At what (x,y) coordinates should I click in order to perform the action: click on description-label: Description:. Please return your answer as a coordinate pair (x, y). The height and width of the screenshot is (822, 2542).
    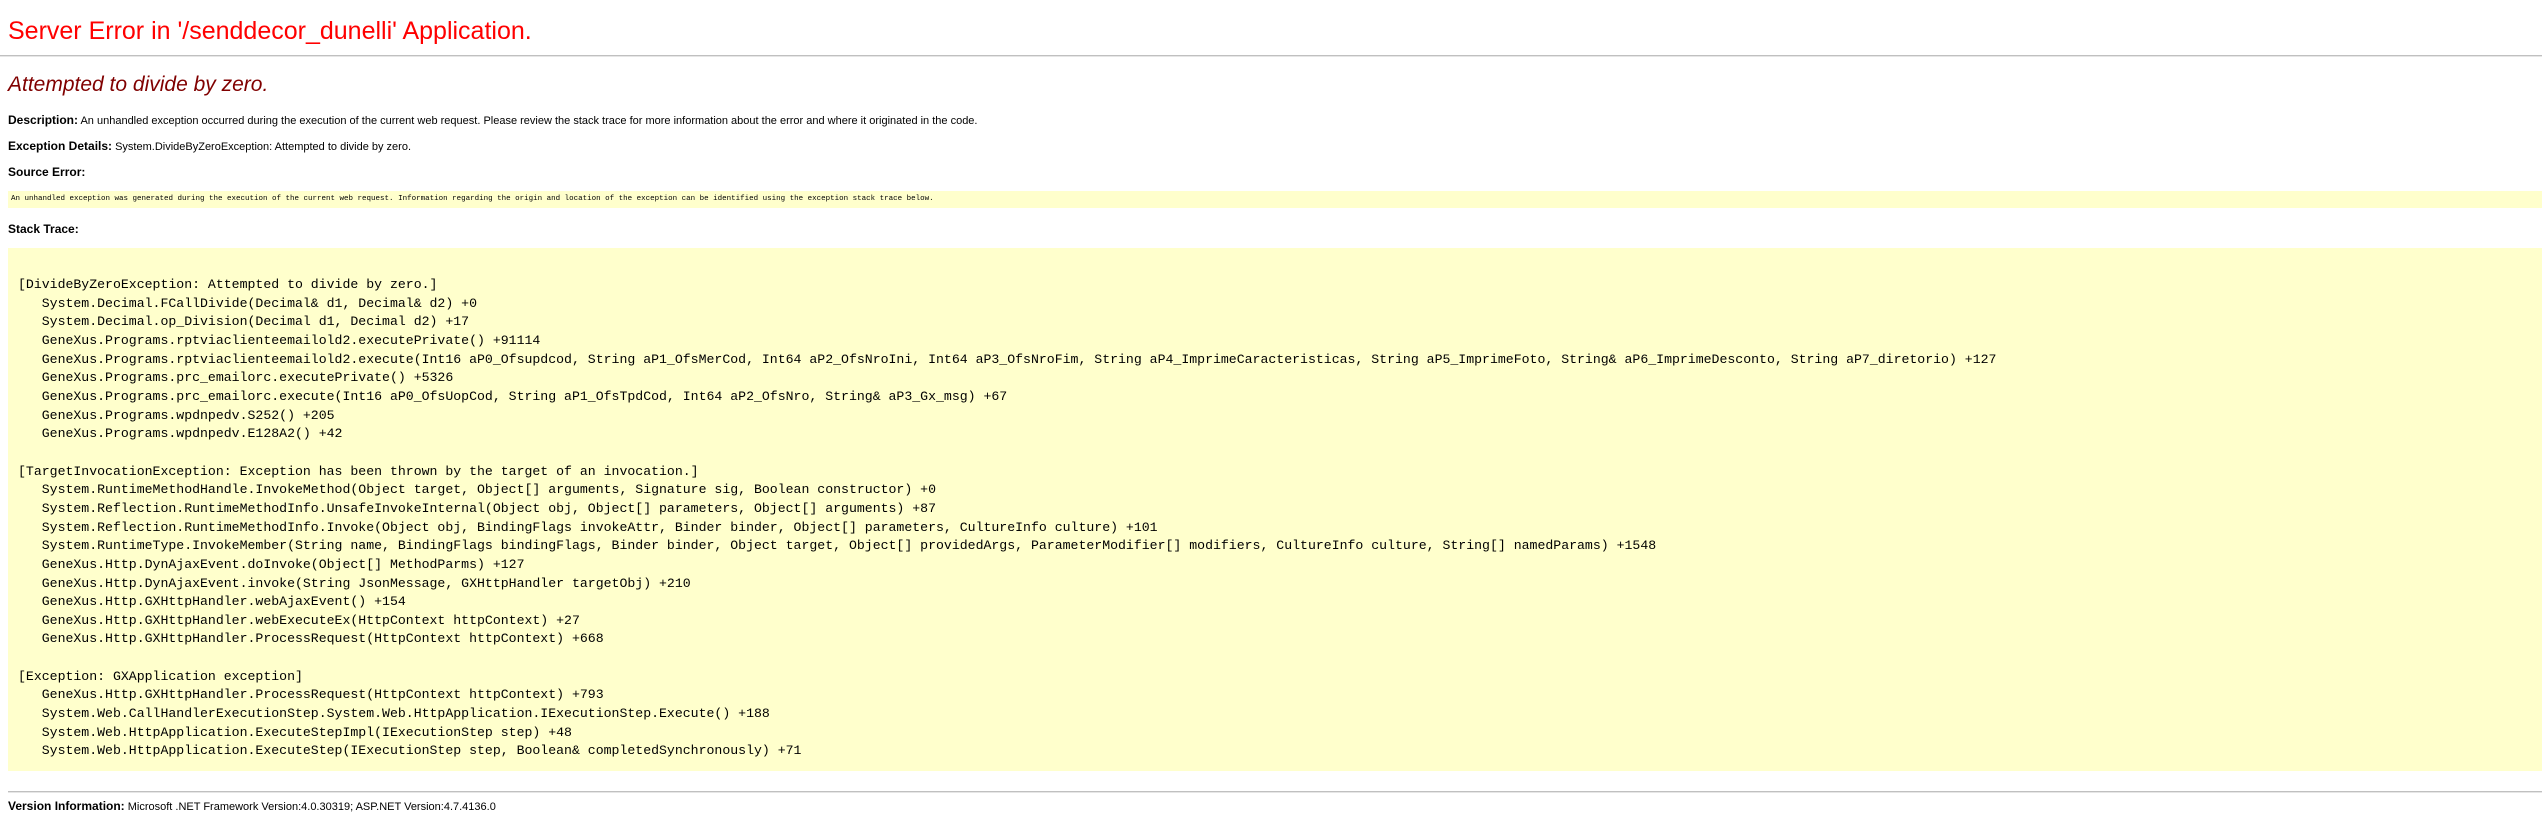
    Looking at the image, I should click on (43, 120).